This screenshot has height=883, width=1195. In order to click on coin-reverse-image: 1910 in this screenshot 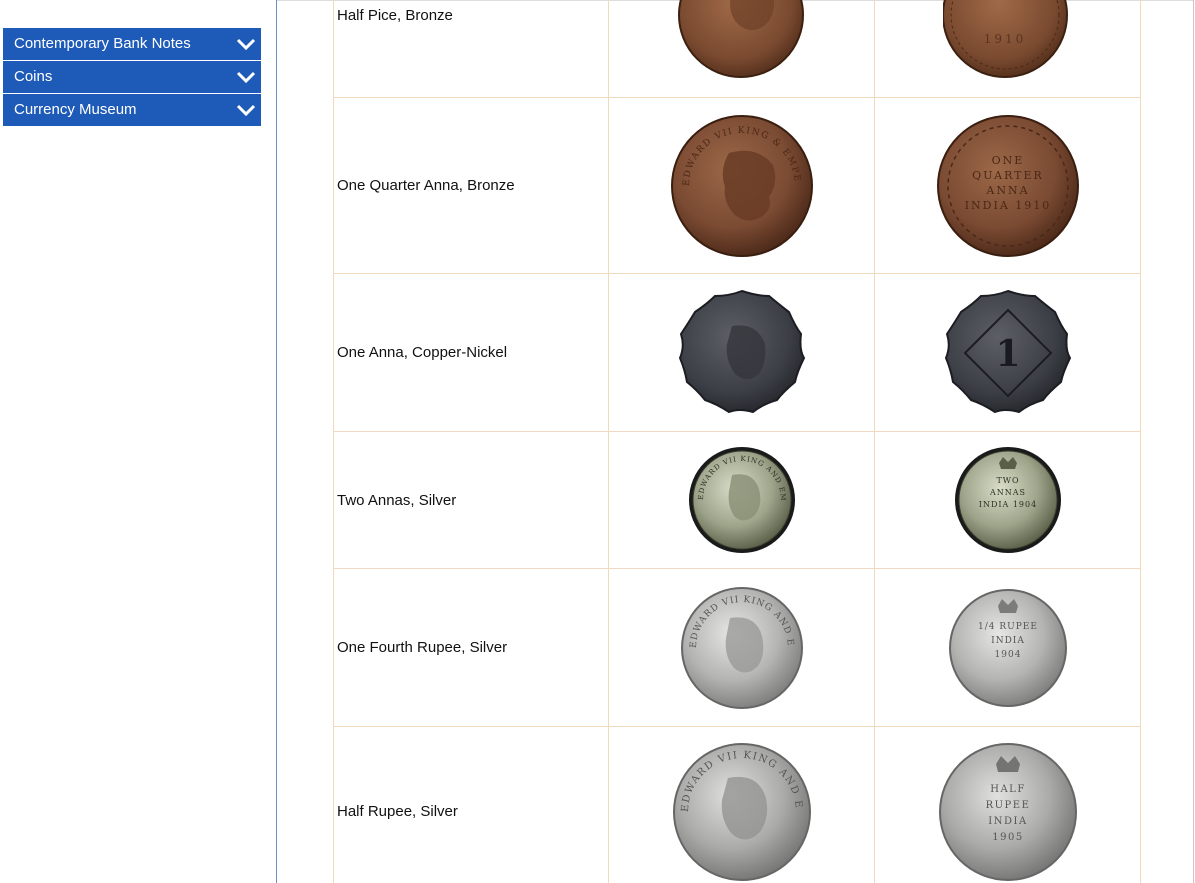, I will do `click(1005, 39)`.